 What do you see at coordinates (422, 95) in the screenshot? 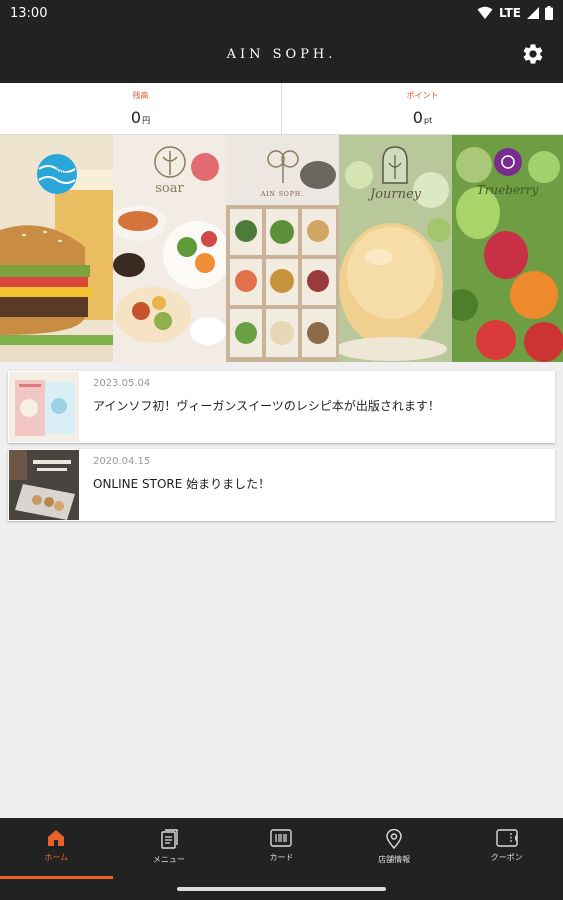
I see `points-label: ポイント` at bounding box center [422, 95].